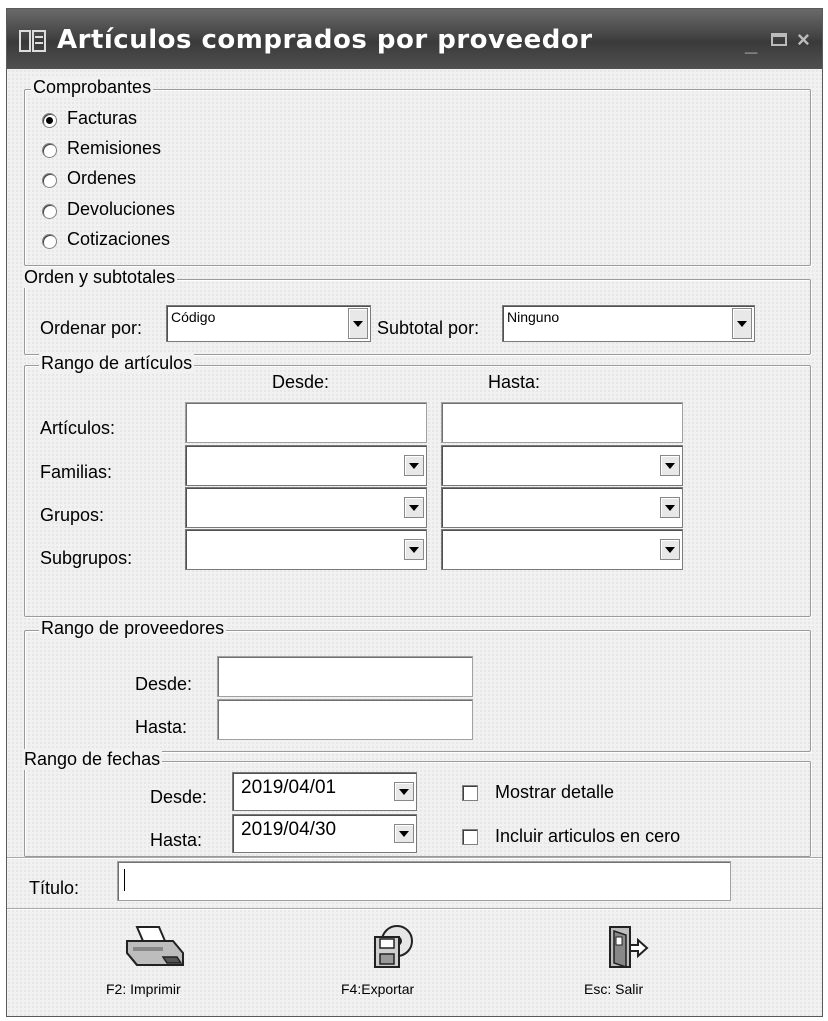  I want to click on minimize-icon: _, so click(751, 44).